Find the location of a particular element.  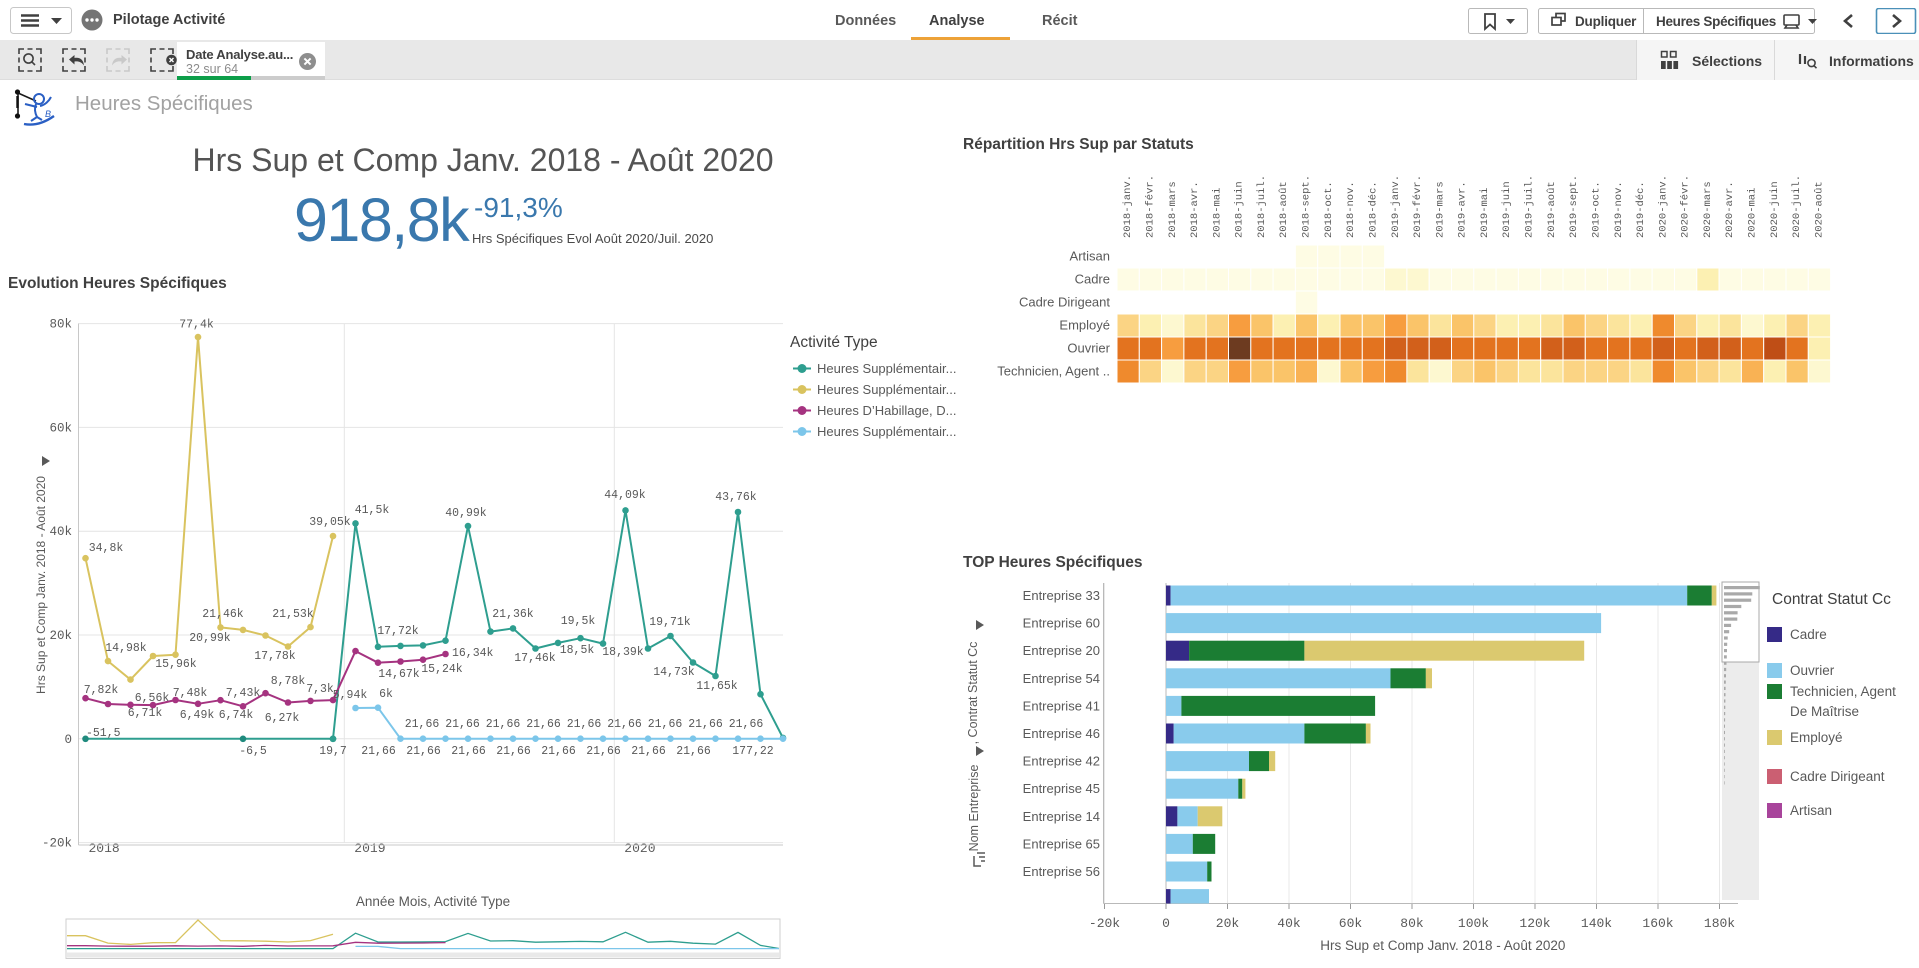

svg-text: 2020-avr. is located at coordinates (1730, 209).